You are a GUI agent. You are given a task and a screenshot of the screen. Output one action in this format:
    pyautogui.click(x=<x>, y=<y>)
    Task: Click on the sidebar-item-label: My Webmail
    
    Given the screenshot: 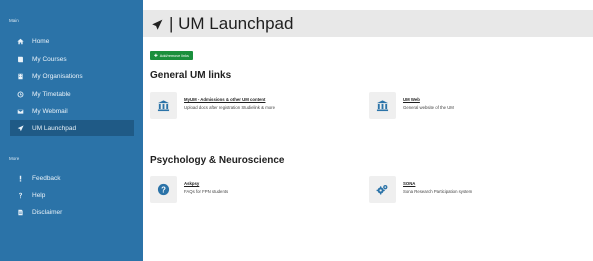 What is the action you would take?
    pyautogui.click(x=50, y=111)
    